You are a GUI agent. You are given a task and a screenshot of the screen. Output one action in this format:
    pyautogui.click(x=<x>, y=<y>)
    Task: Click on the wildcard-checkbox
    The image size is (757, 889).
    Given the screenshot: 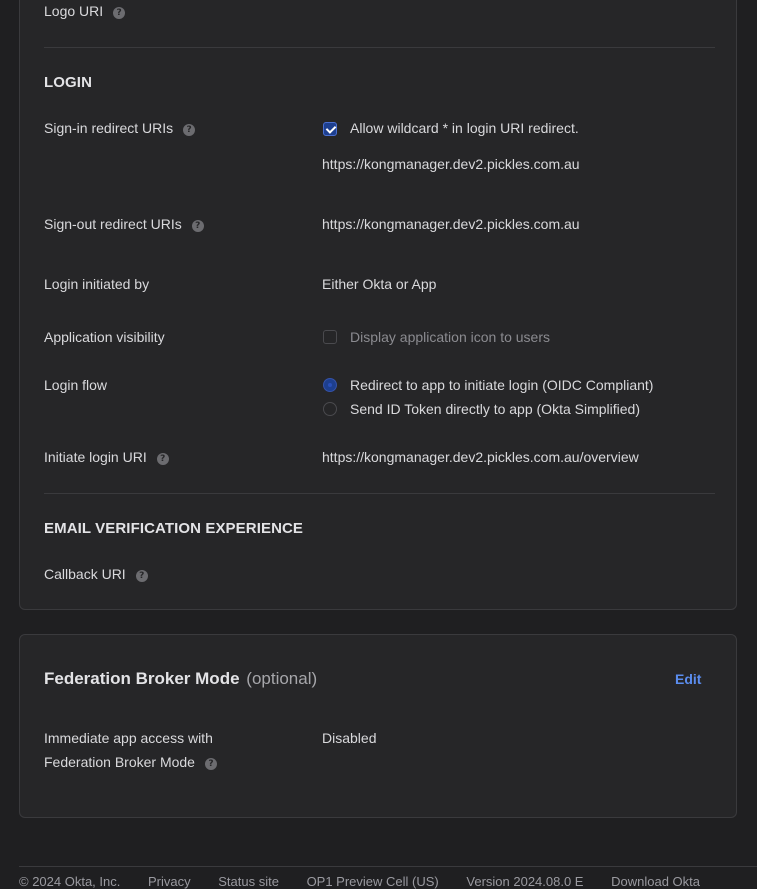 What is the action you would take?
    pyautogui.click(x=330, y=129)
    